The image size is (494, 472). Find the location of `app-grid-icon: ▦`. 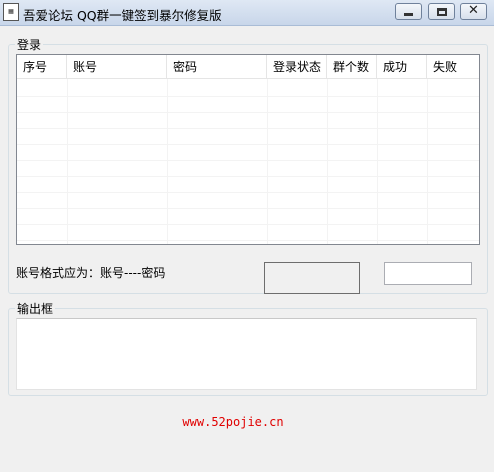

app-grid-icon: ▦ is located at coordinates (11, 12).